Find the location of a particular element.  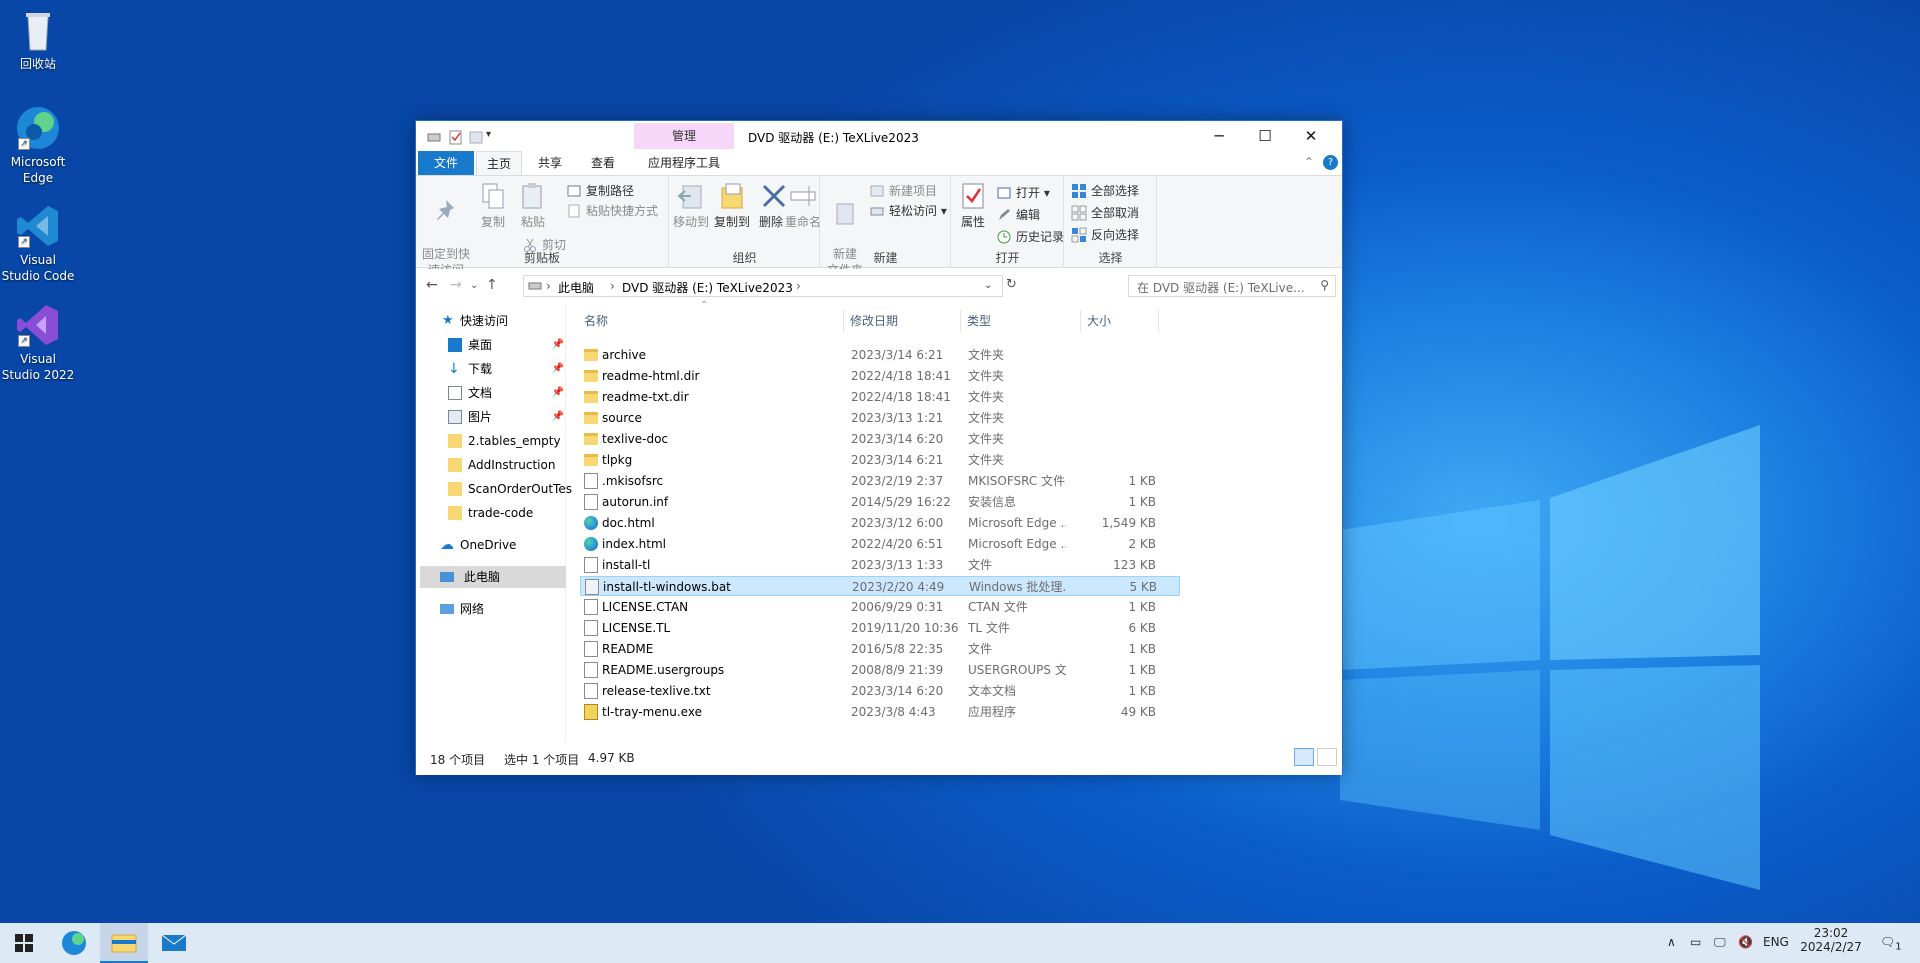

open-button: 打开 ▾ is located at coordinates (1023, 193).